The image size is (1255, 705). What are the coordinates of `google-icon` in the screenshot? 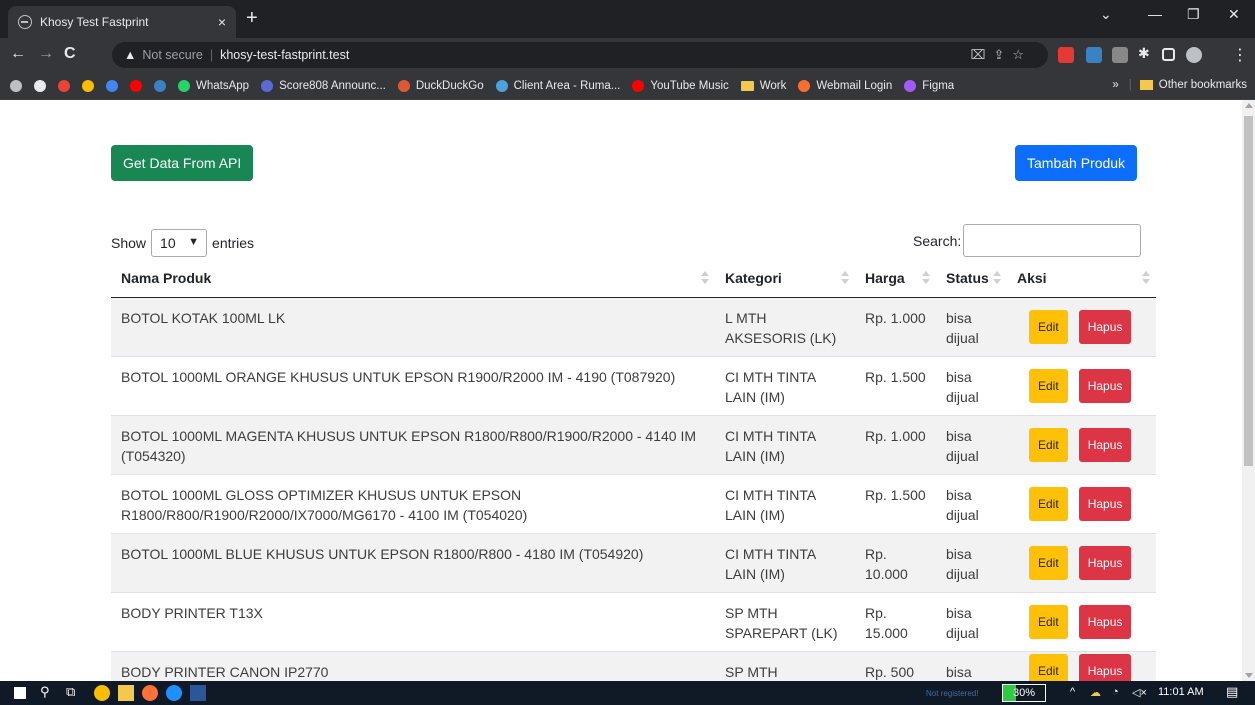 It's located at (112, 85).